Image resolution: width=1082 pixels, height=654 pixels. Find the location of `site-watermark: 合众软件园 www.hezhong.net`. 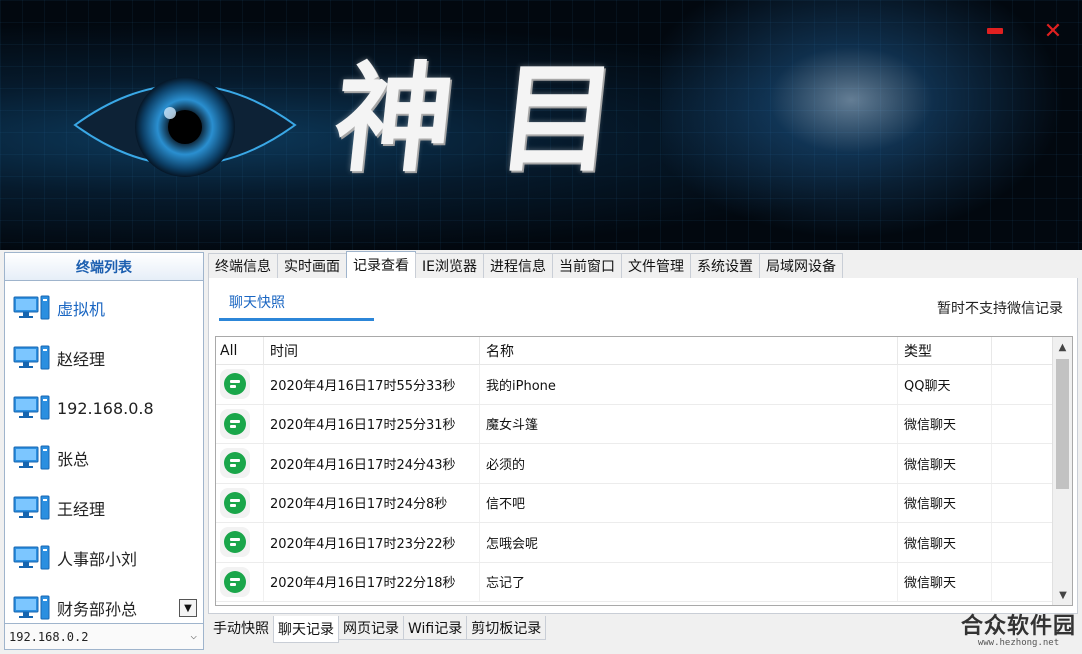

site-watermark: 合众软件园 www.hezhong.net is located at coordinates (1018, 628).